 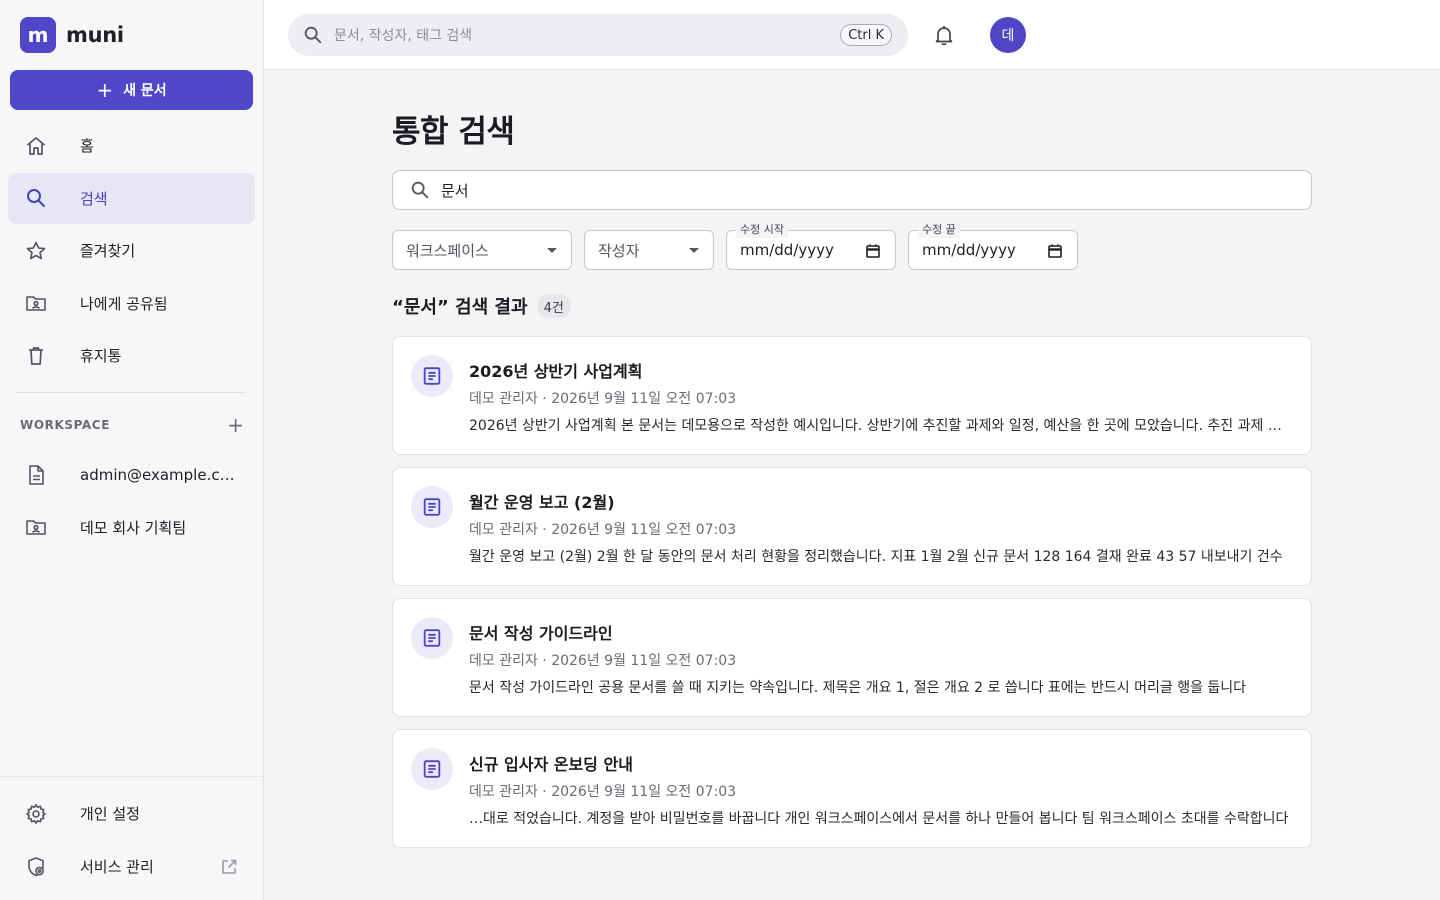 I want to click on result-title: 신규 입사자 온보딩 안내, so click(x=551, y=764).